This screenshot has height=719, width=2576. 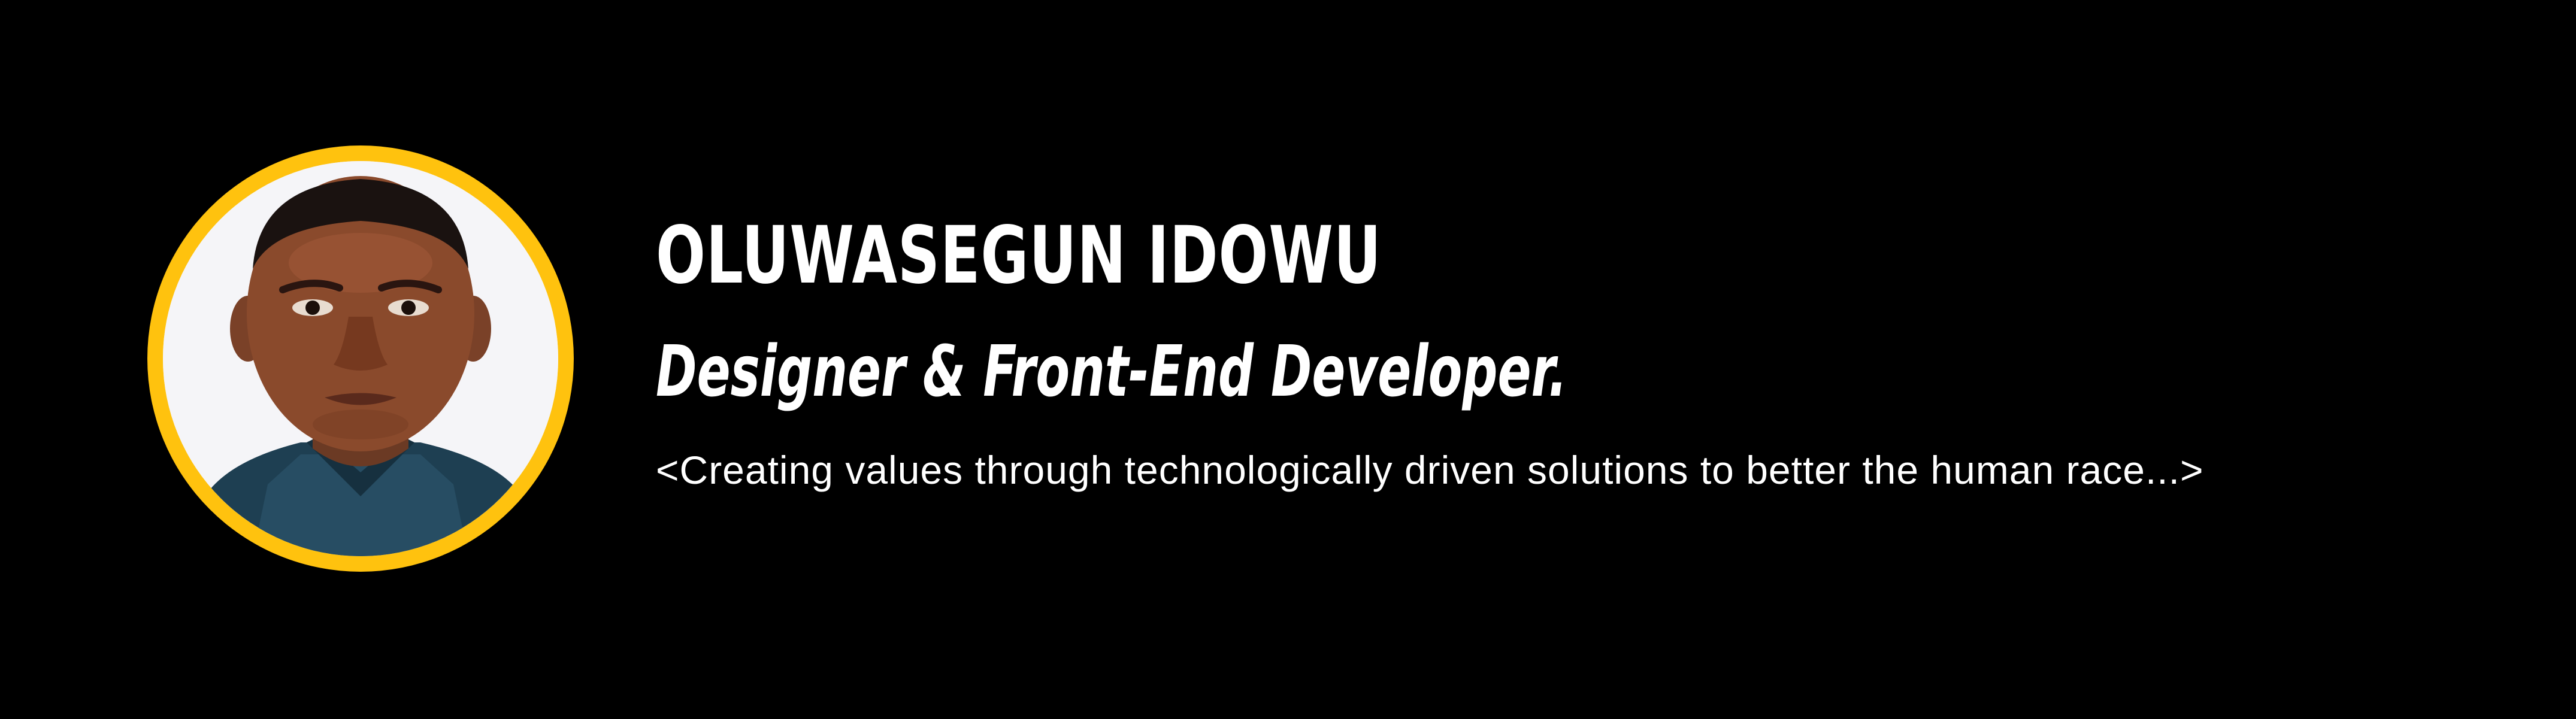 I want to click on profile-name: OLUWASEGUN IDOWU, so click(x=1019, y=256).